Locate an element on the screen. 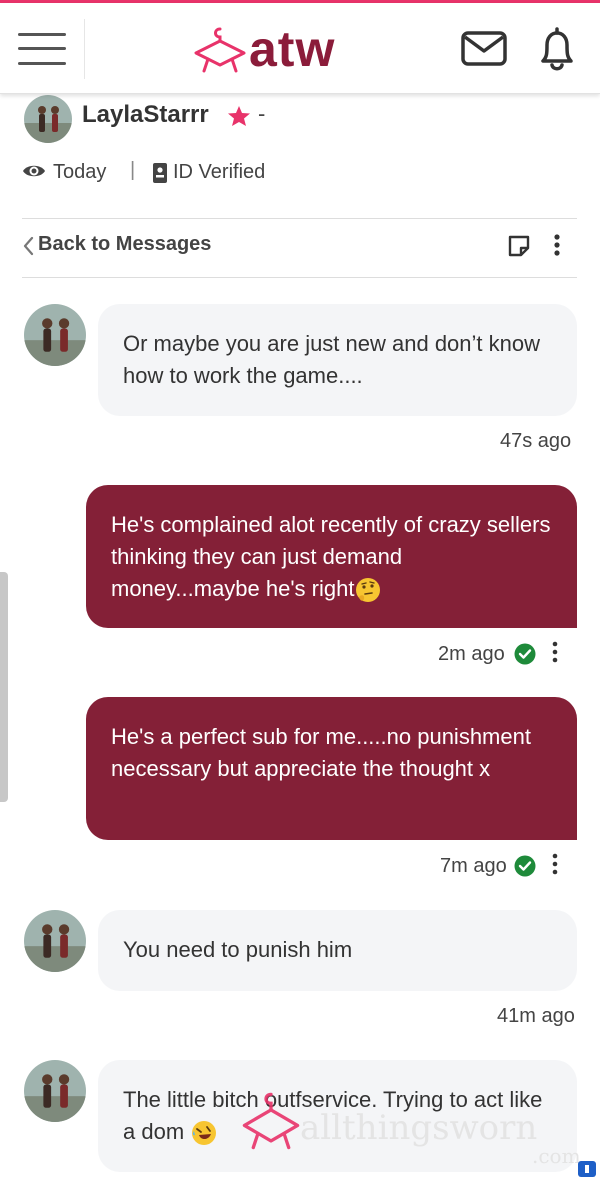 The height and width of the screenshot is (1181, 600). watermark-suffix: .com is located at coordinates (556, 1156).